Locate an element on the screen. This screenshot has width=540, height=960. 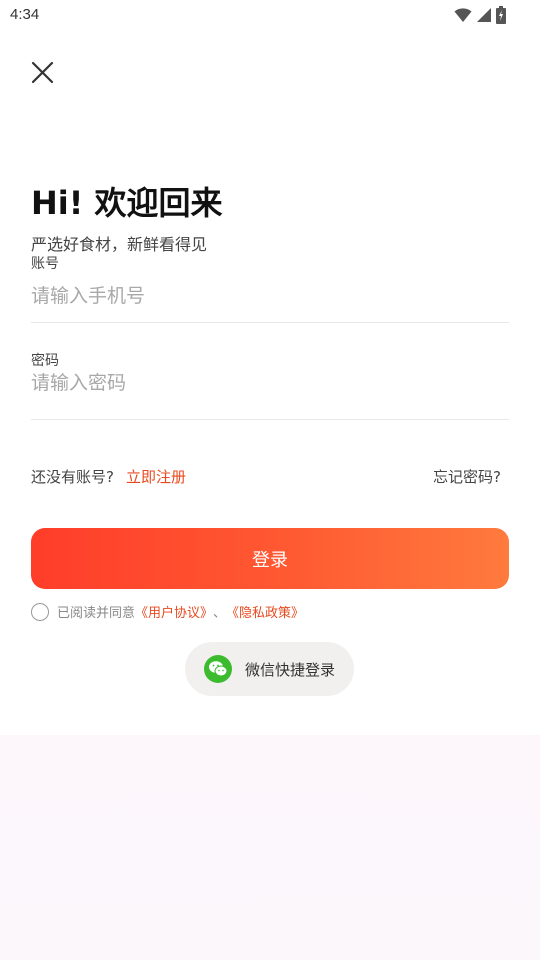
password-input is located at coordinates (270, 383).